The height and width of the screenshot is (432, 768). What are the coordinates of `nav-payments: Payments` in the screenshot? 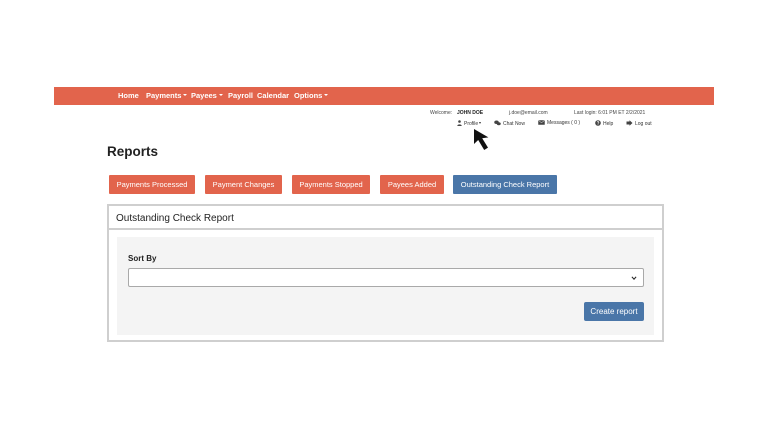 It's located at (167, 96).